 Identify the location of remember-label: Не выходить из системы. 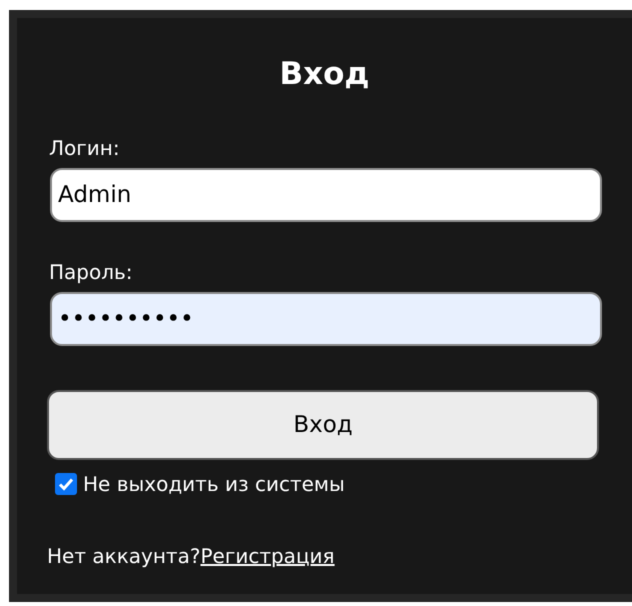
(214, 484).